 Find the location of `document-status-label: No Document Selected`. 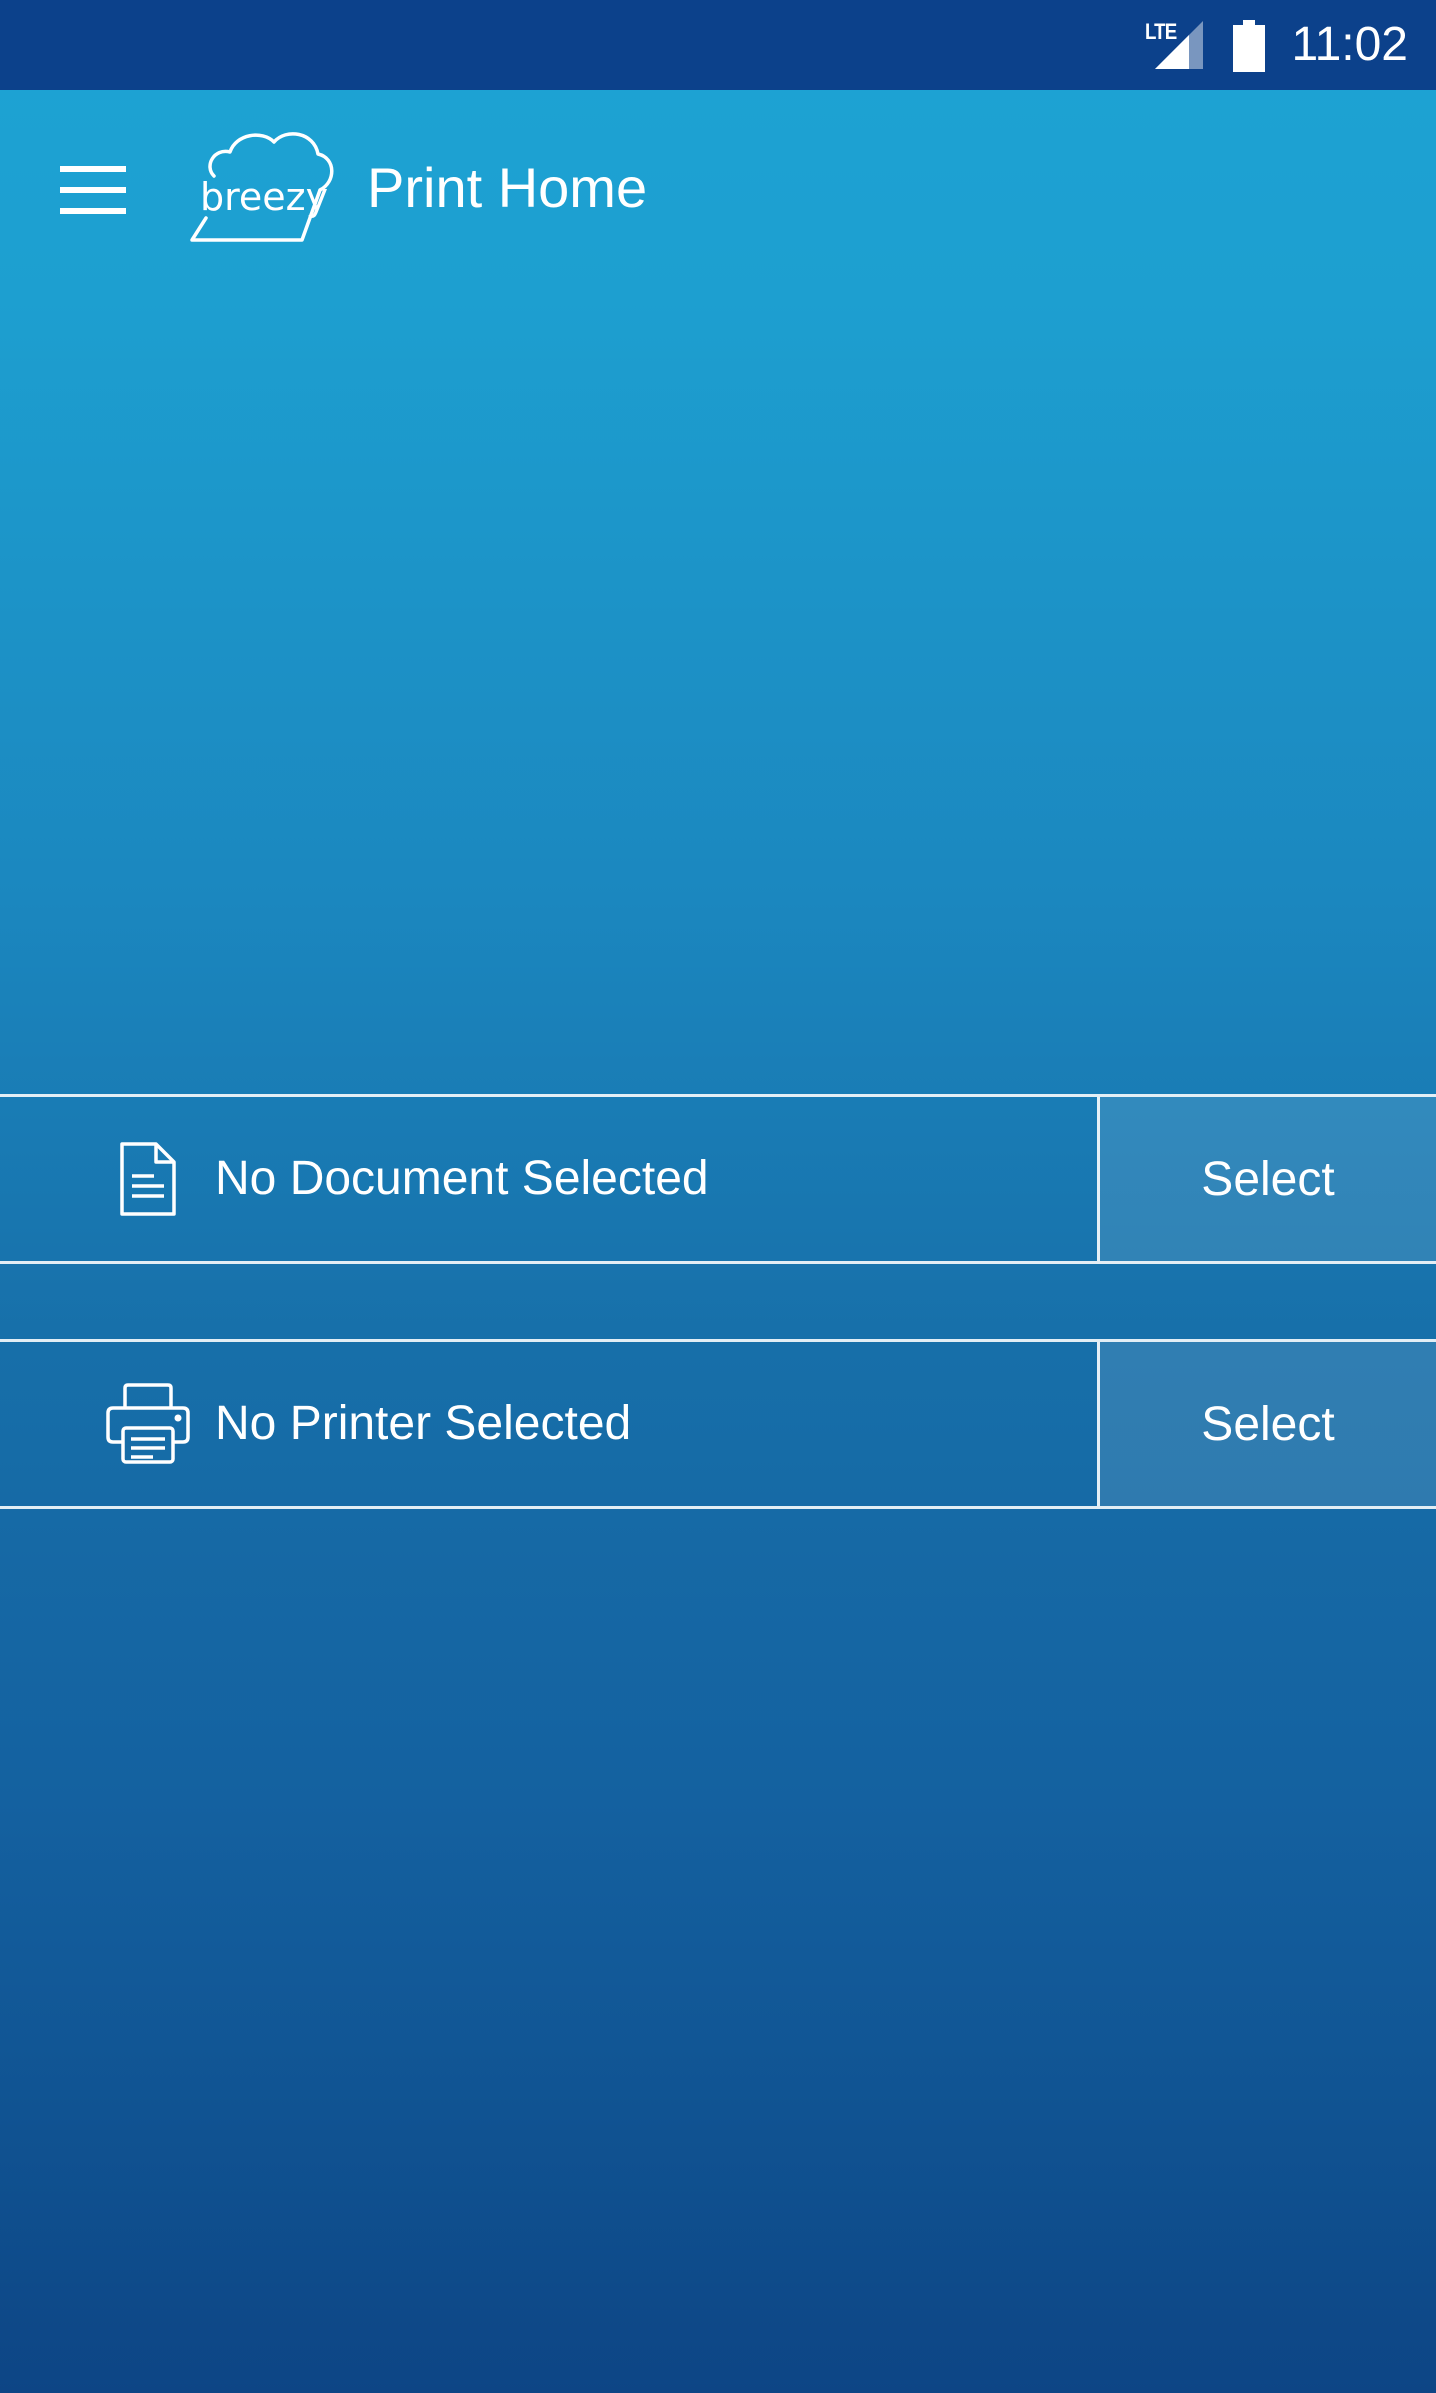

document-status-label: No Document Selected is located at coordinates (462, 1178).